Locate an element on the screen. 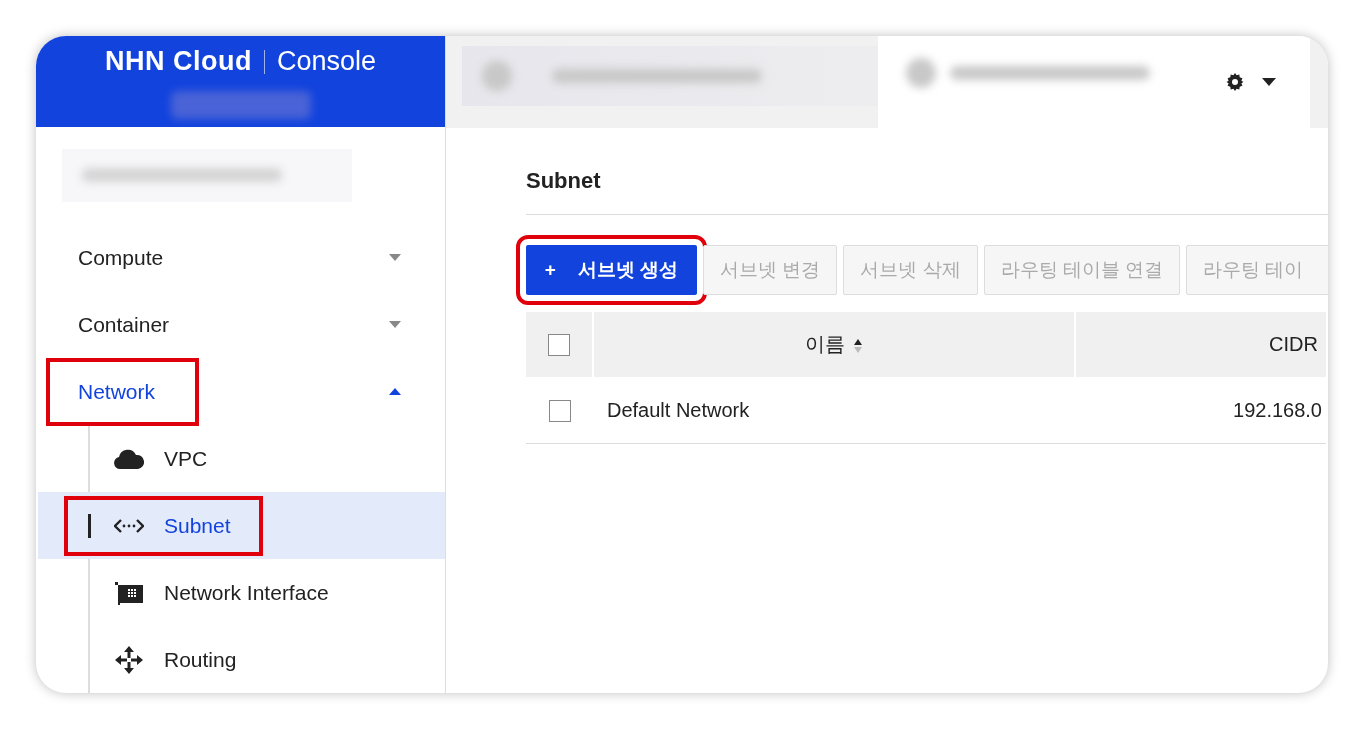  page-title: Subnet is located at coordinates (564, 181).